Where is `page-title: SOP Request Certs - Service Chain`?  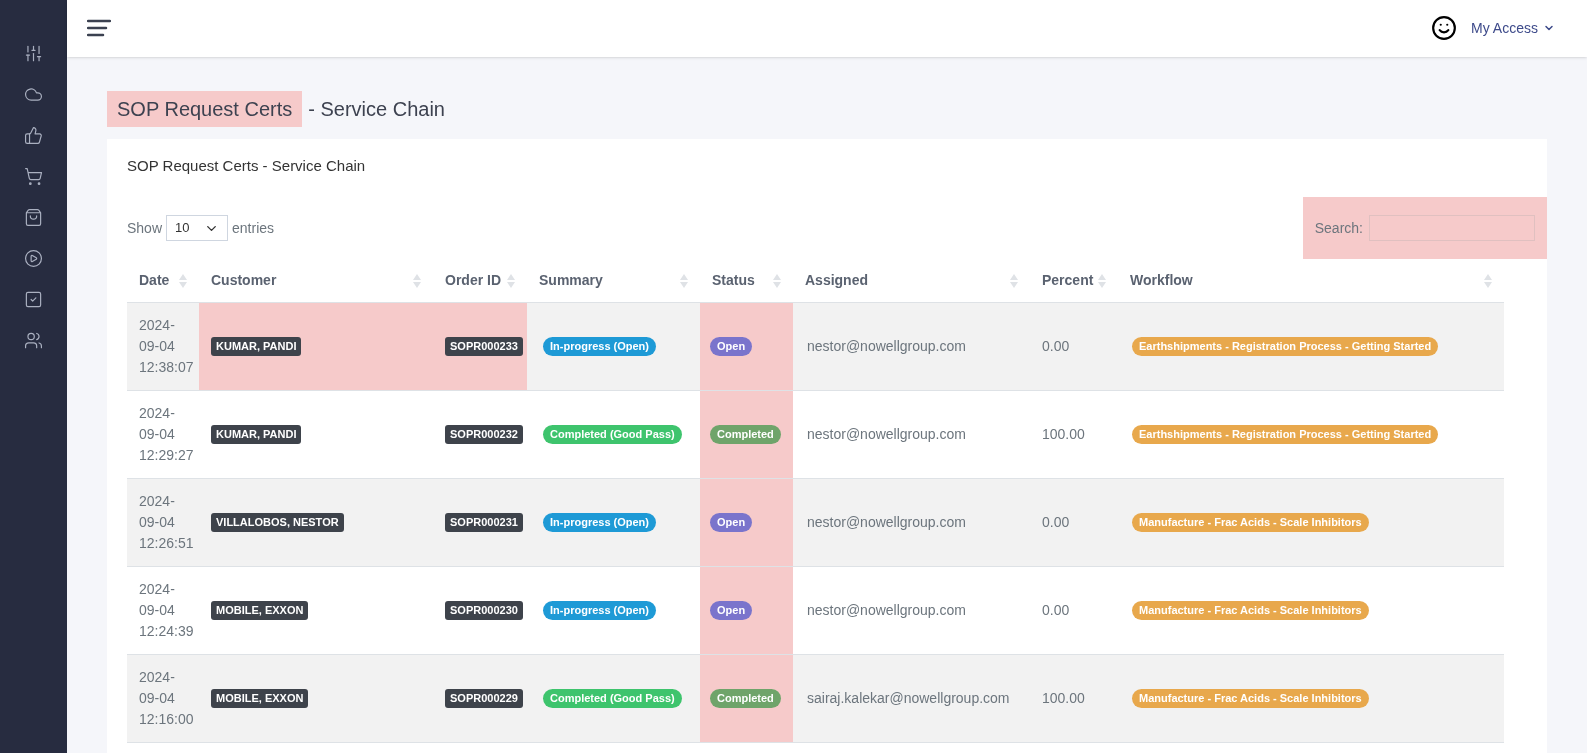
page-title: SOP Request Certs - Service Chain is located at coordinates (827, 108).